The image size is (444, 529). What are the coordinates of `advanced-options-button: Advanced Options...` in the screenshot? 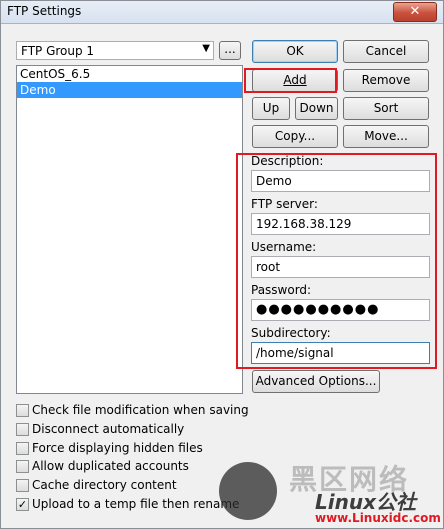 It's located at (316, 381).